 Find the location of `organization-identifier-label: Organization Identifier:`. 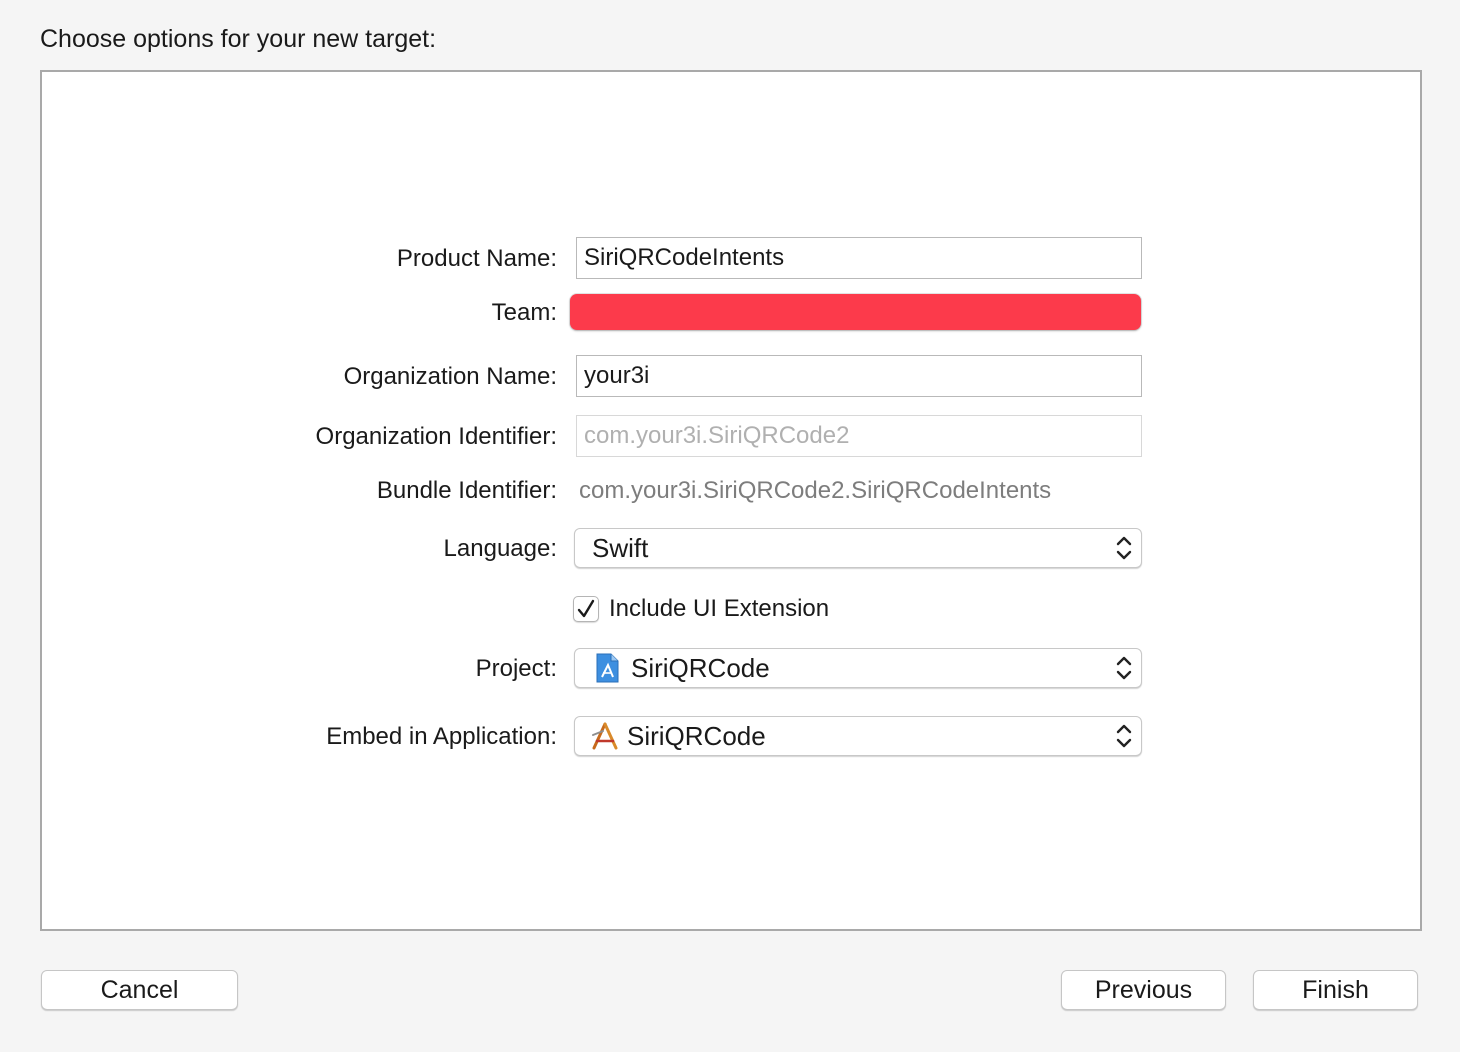

organization-identifier-label: Organization Identifier: is located at coordinates (436, 436).